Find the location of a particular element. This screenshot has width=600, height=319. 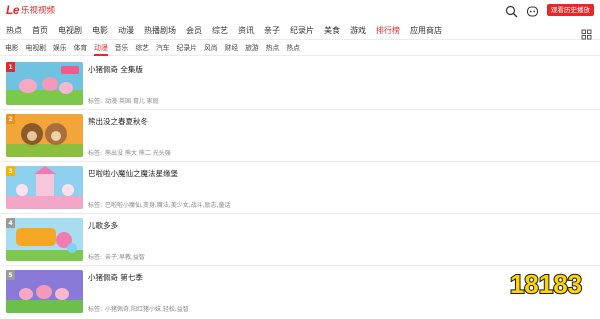

watch-history-button: 观看历史播放 is located at coordinates (570, 9).